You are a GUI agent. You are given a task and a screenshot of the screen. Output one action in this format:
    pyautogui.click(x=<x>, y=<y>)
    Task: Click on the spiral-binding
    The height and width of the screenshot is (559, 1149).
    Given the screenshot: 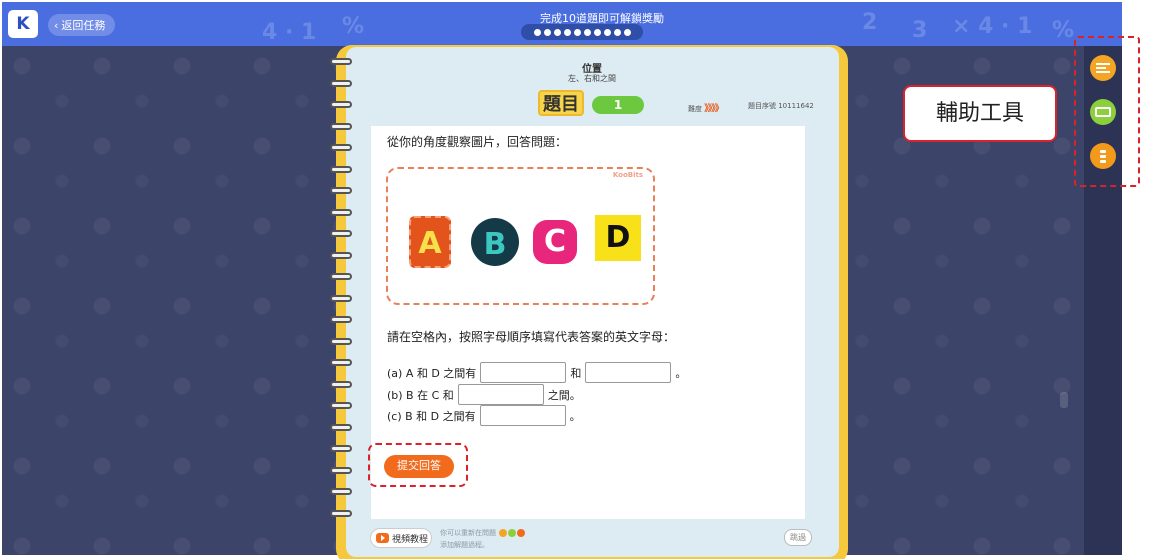 What is the action you would take?
    pyautogui.click(x=342, y=293)
    